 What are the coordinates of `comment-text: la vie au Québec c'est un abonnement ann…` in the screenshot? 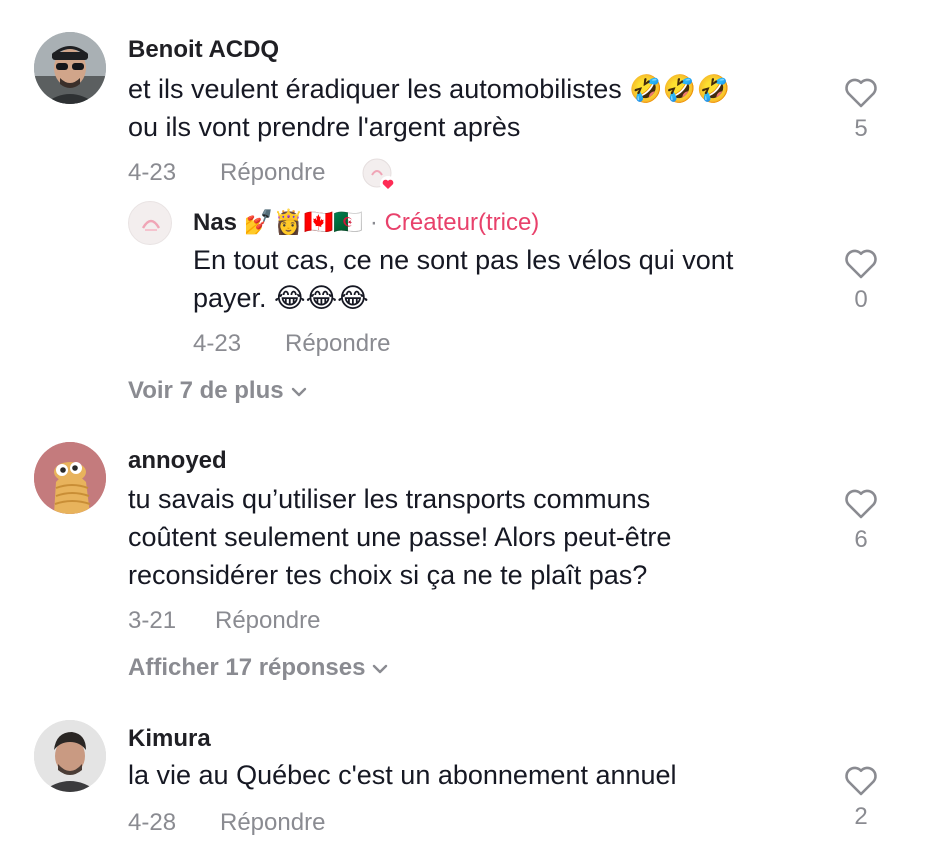 It's located at (402, 775).